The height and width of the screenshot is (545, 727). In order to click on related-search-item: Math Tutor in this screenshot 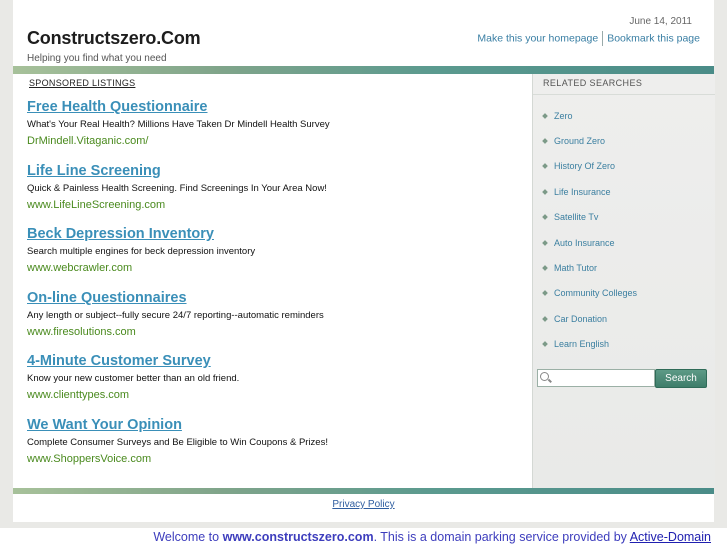, I will do `click(569, 268)`.